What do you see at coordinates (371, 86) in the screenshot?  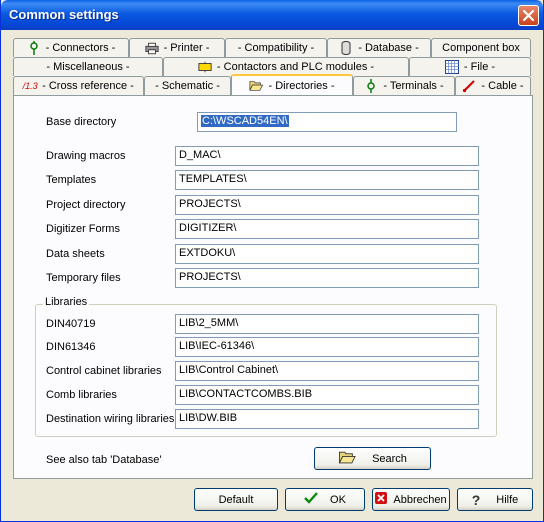 I see `terminal-icon` at bounding box center [371, 86].